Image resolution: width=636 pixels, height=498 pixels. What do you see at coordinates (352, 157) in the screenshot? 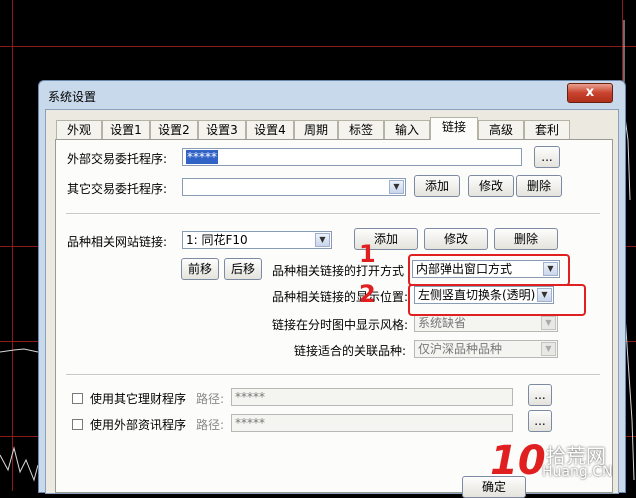
I see `external-trade-input: *****` at bounding box center [352, 157].